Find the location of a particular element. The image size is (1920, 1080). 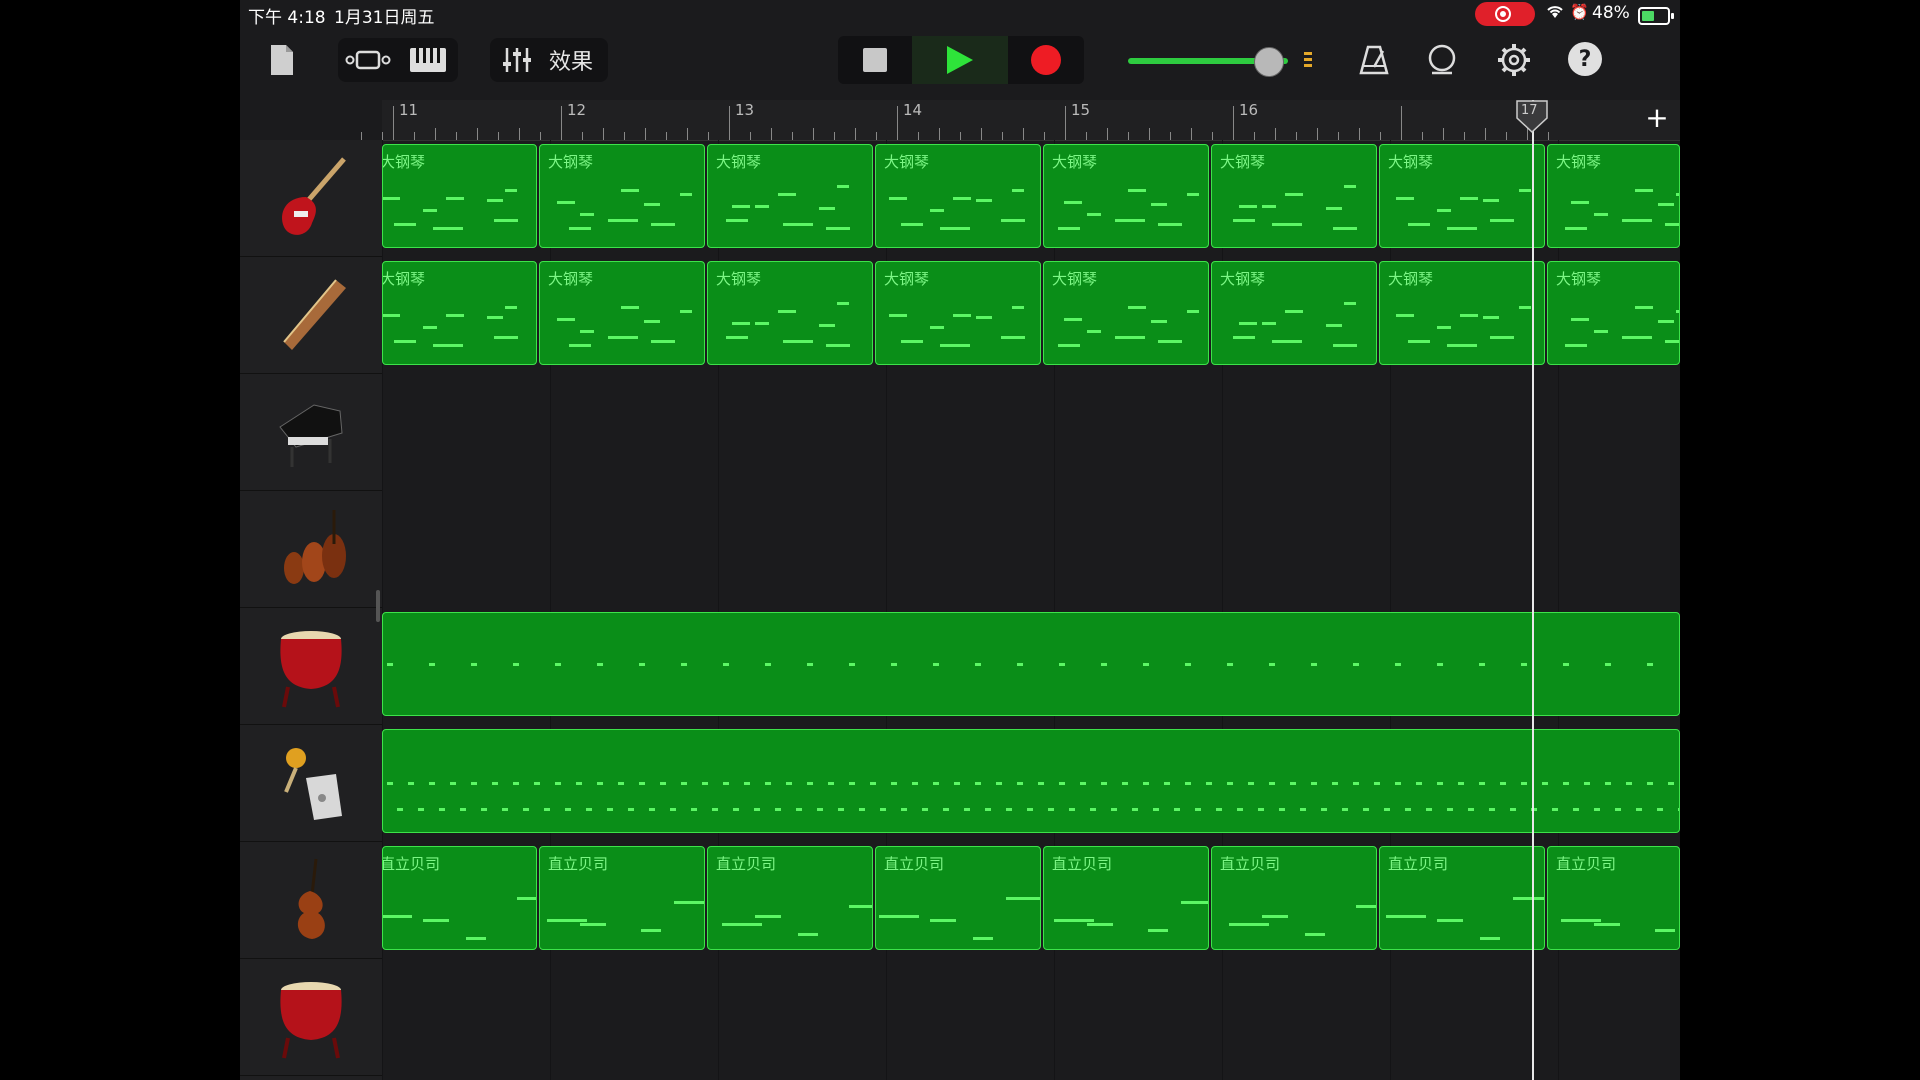

screen-record-icon is located at coordinates (1505, 14).